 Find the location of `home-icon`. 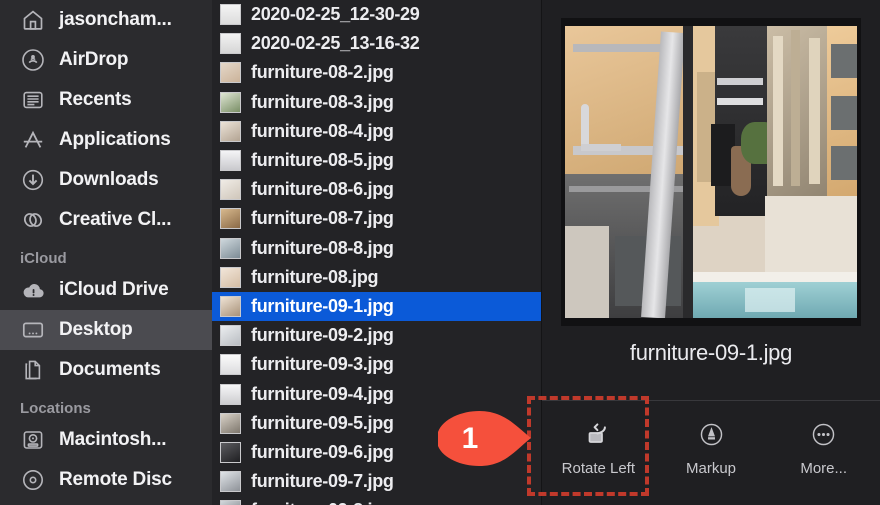

home-icon is located at coordinates (33, 20).